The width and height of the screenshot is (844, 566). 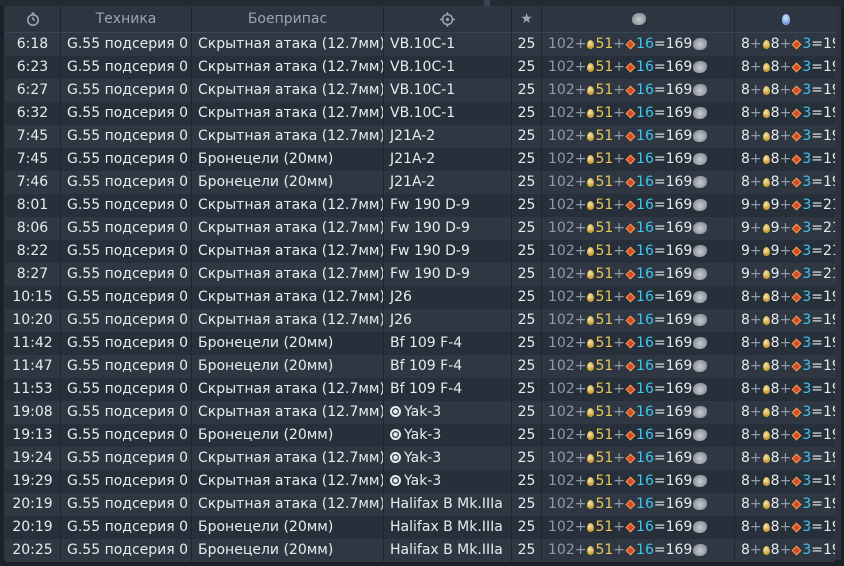 I want to click on row-ammo: Бронецели (20мм), so click(x=288, y=159).